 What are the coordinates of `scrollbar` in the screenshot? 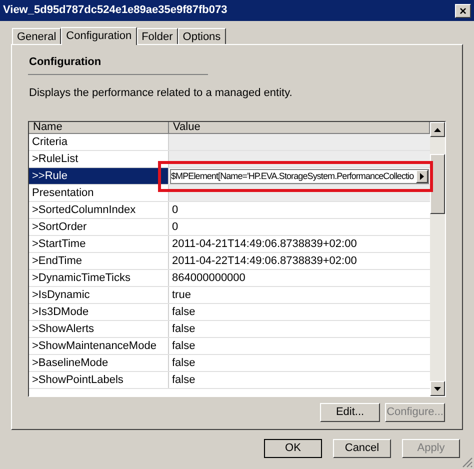 It's located at (437, 259).